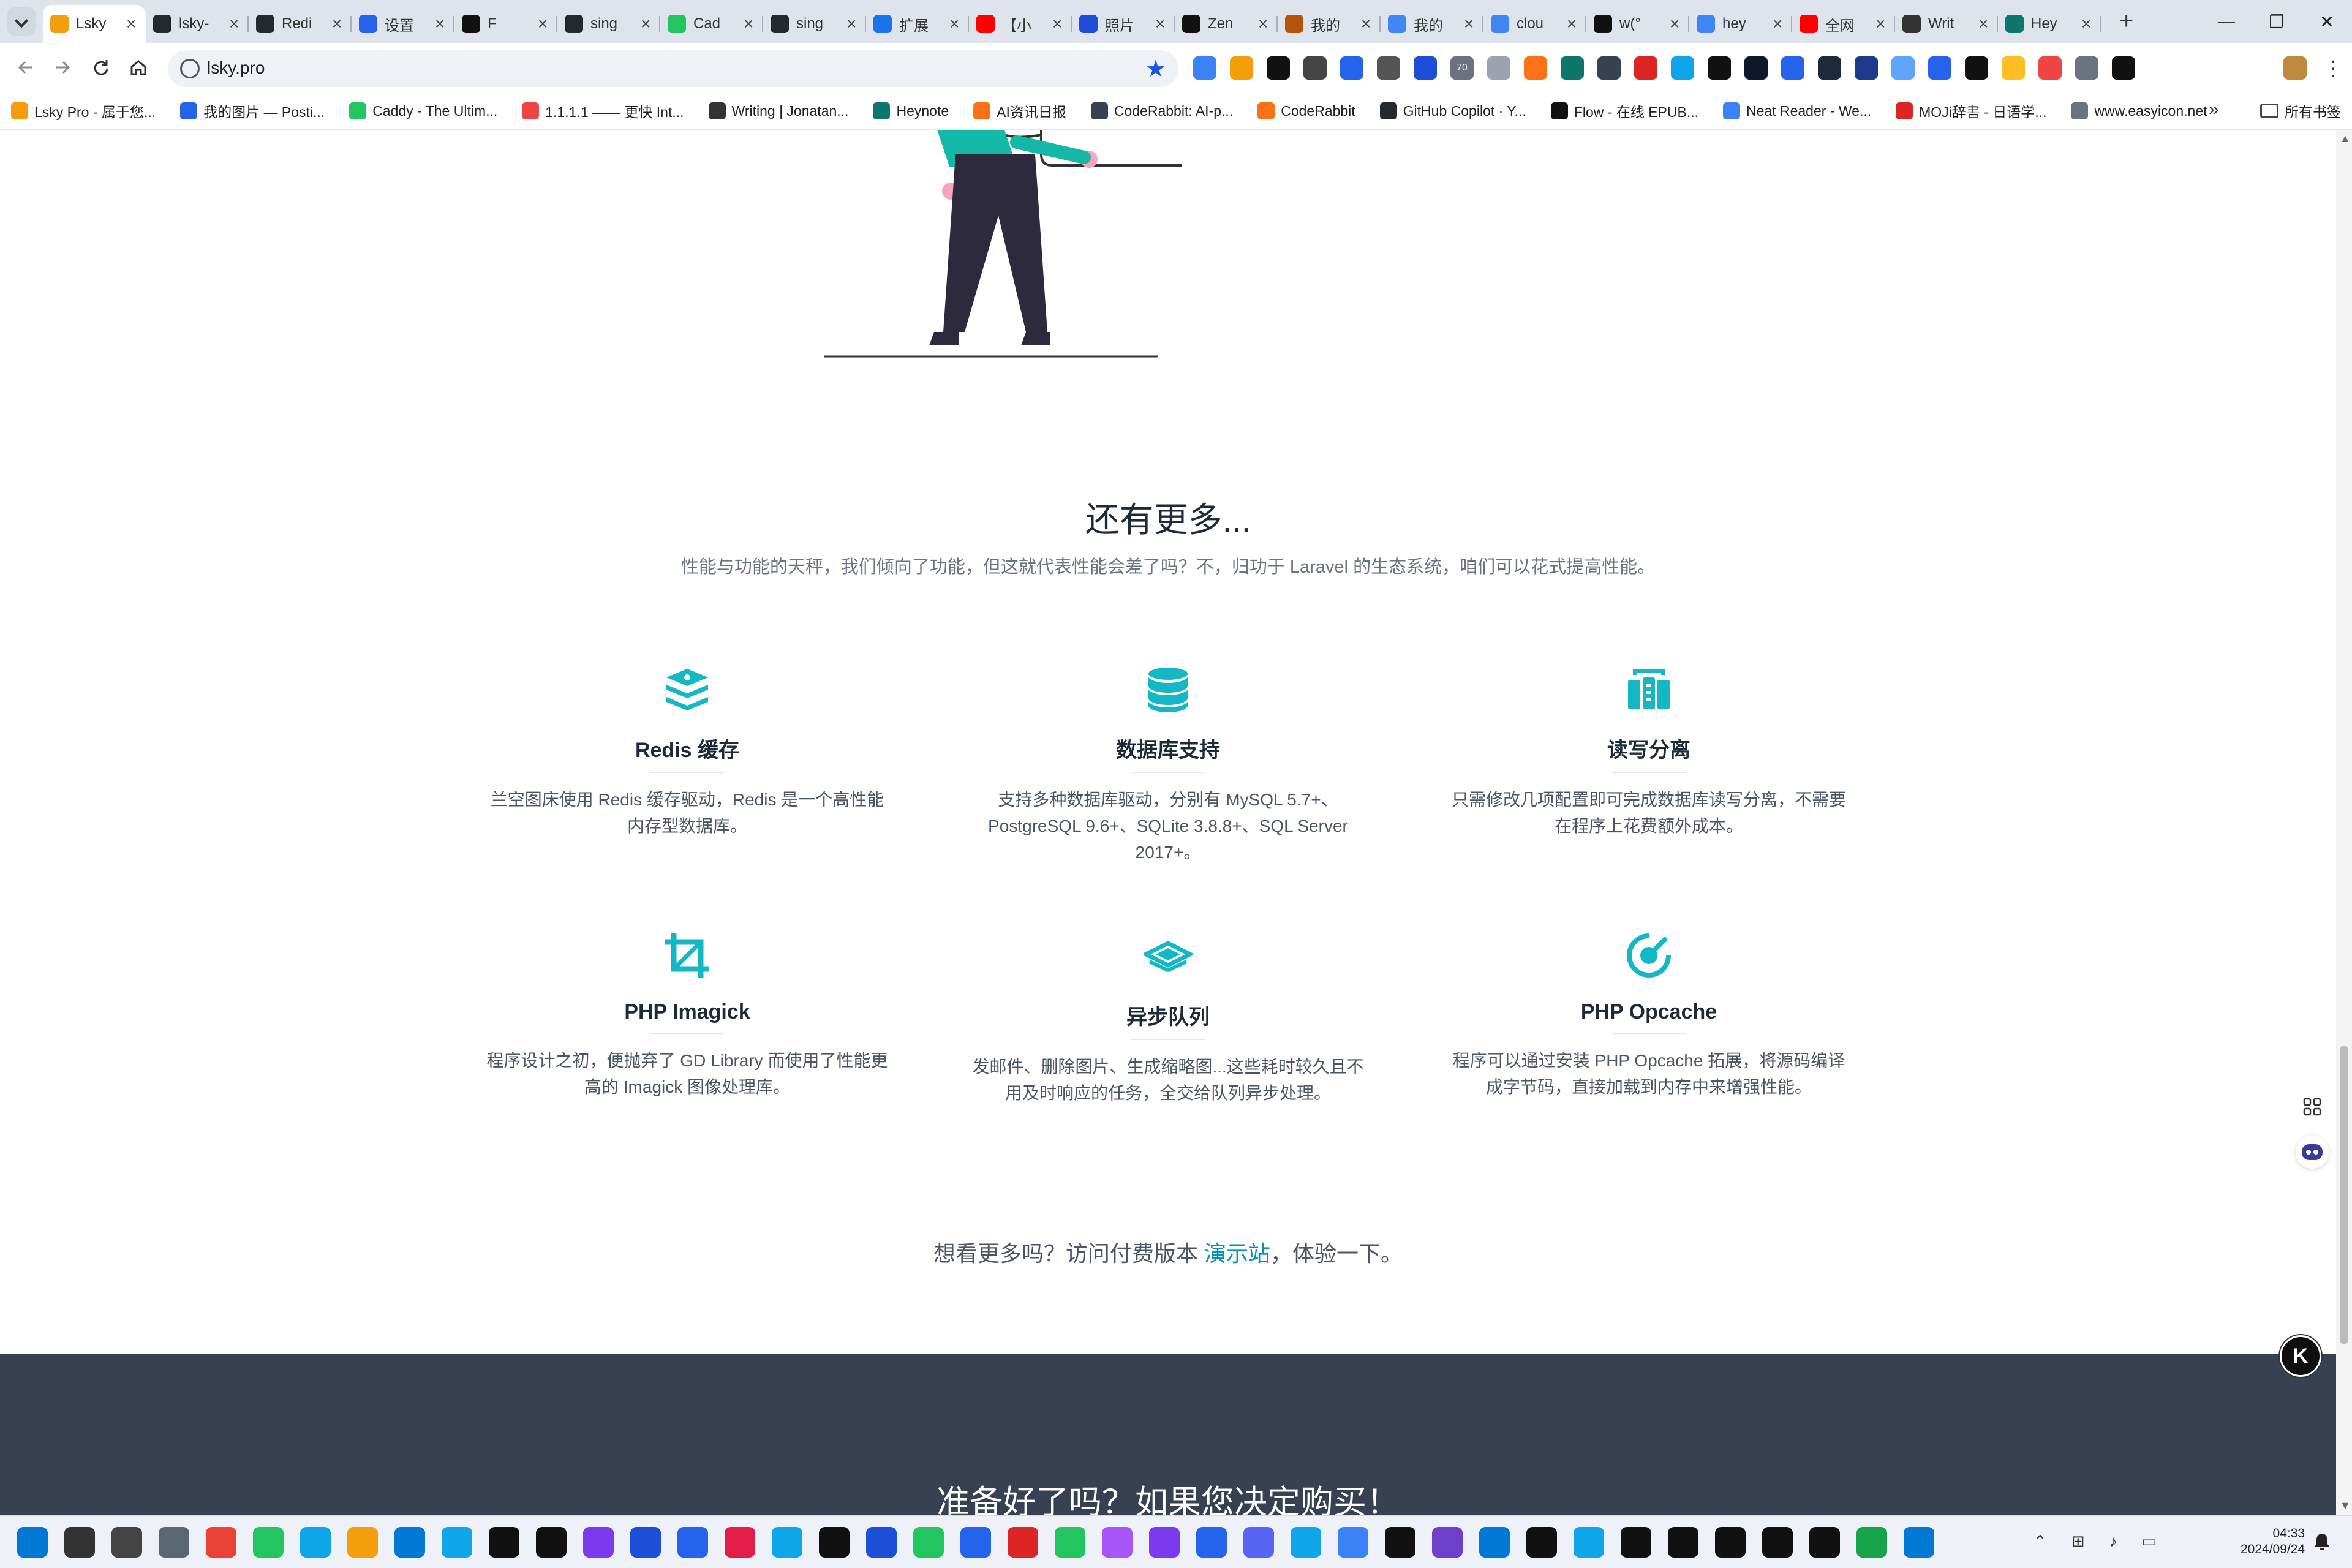  What do you see at coordinates (2139, 110) in the screenshot?
I see `bookmark-item: www.easyicon.net` at bounding box center [2139, 110].